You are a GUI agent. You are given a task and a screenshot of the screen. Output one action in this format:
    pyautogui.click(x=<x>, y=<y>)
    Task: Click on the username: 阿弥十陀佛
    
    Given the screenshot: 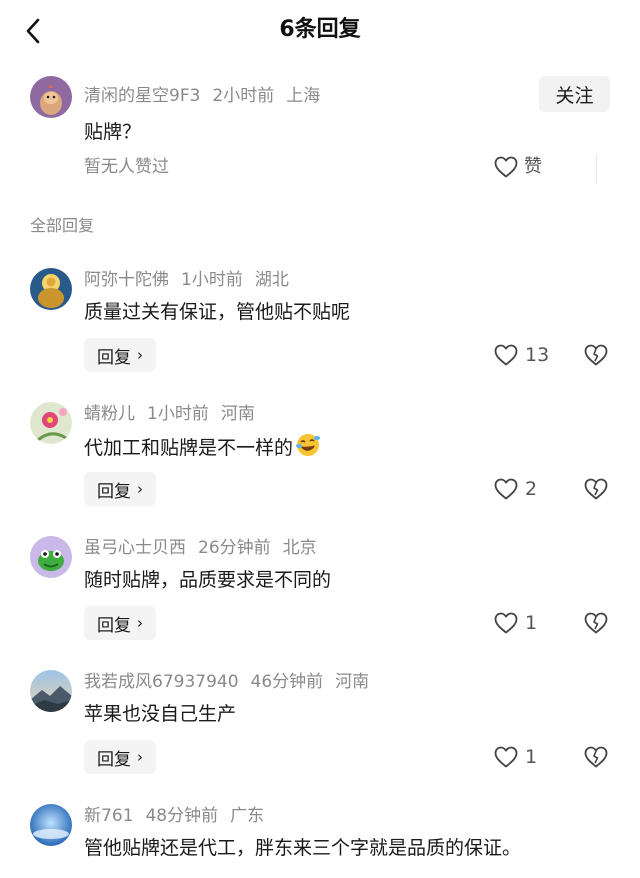 What is the action you would take?
    pyautogui.click(x=126, y=280)
    